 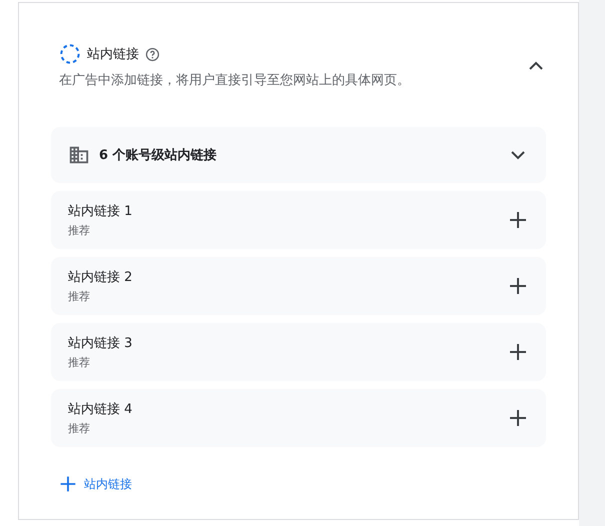 I want to click on dashed-circle-icon, so click(x=70, y=54).